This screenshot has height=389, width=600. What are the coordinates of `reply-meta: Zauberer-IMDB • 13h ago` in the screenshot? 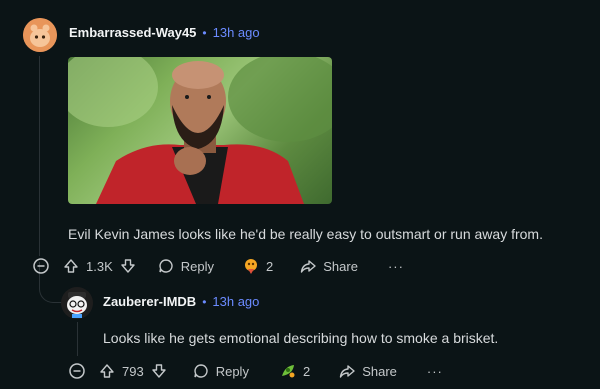 It's located at (181, 301).